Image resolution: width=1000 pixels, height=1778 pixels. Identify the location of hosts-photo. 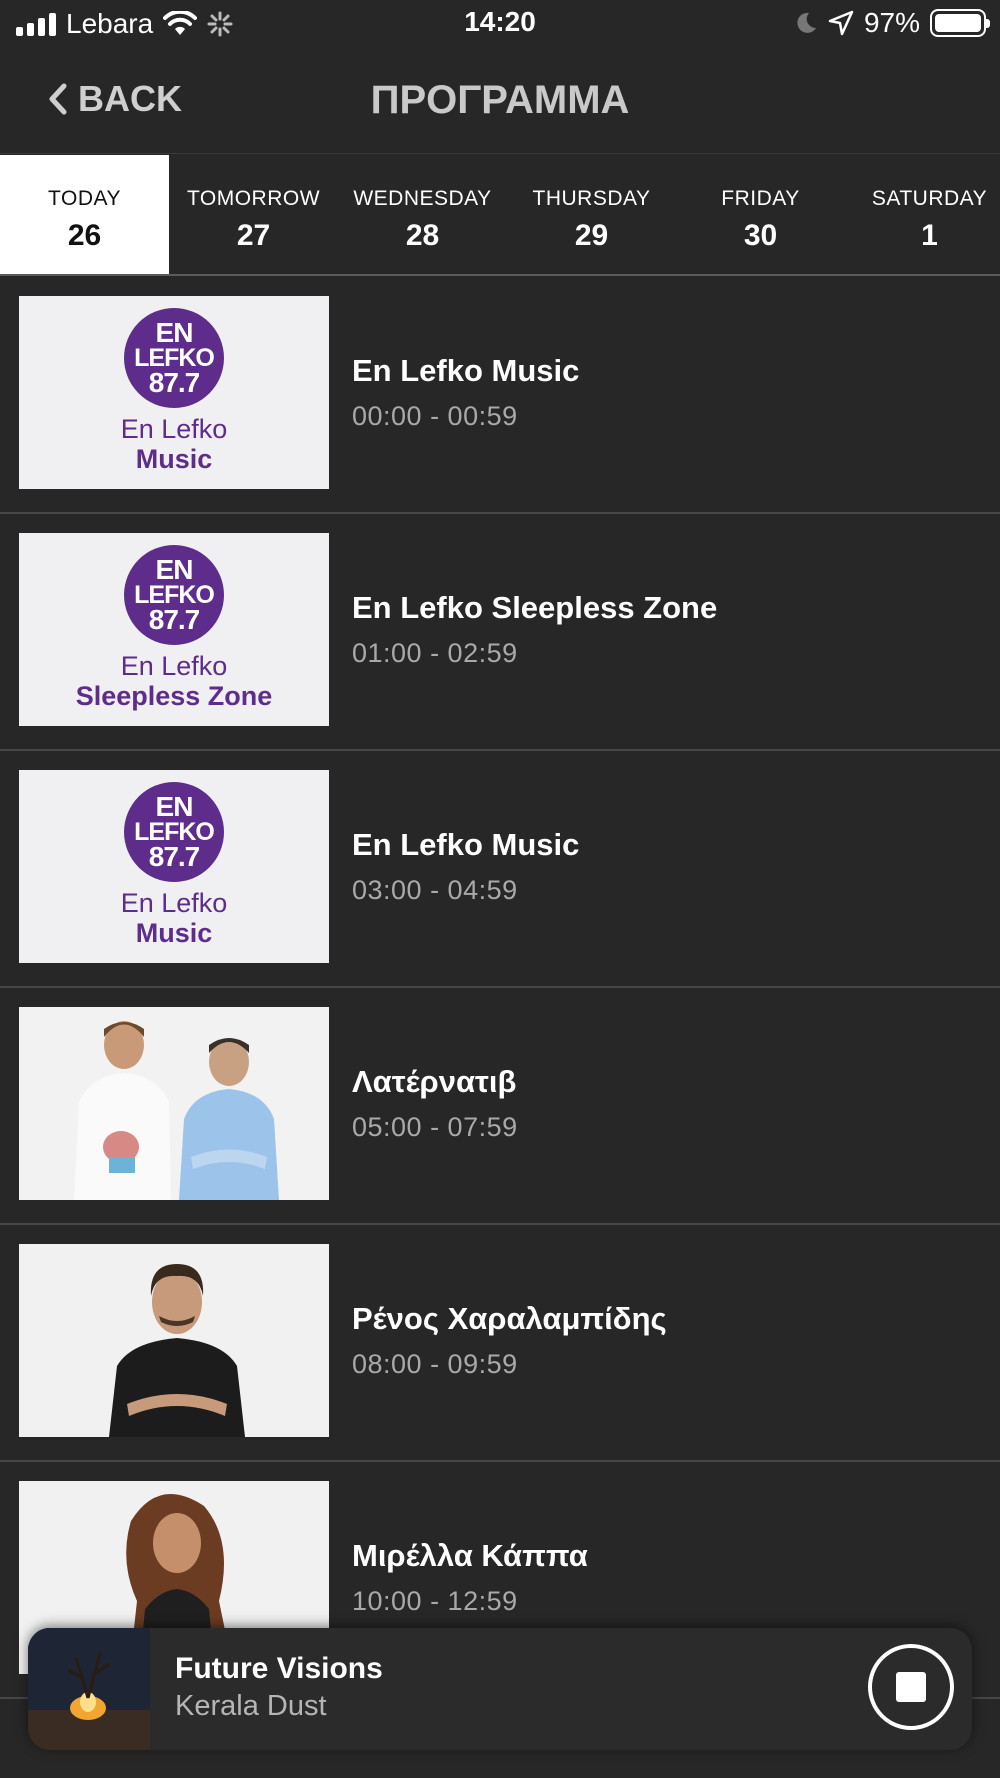
(174, 1103).